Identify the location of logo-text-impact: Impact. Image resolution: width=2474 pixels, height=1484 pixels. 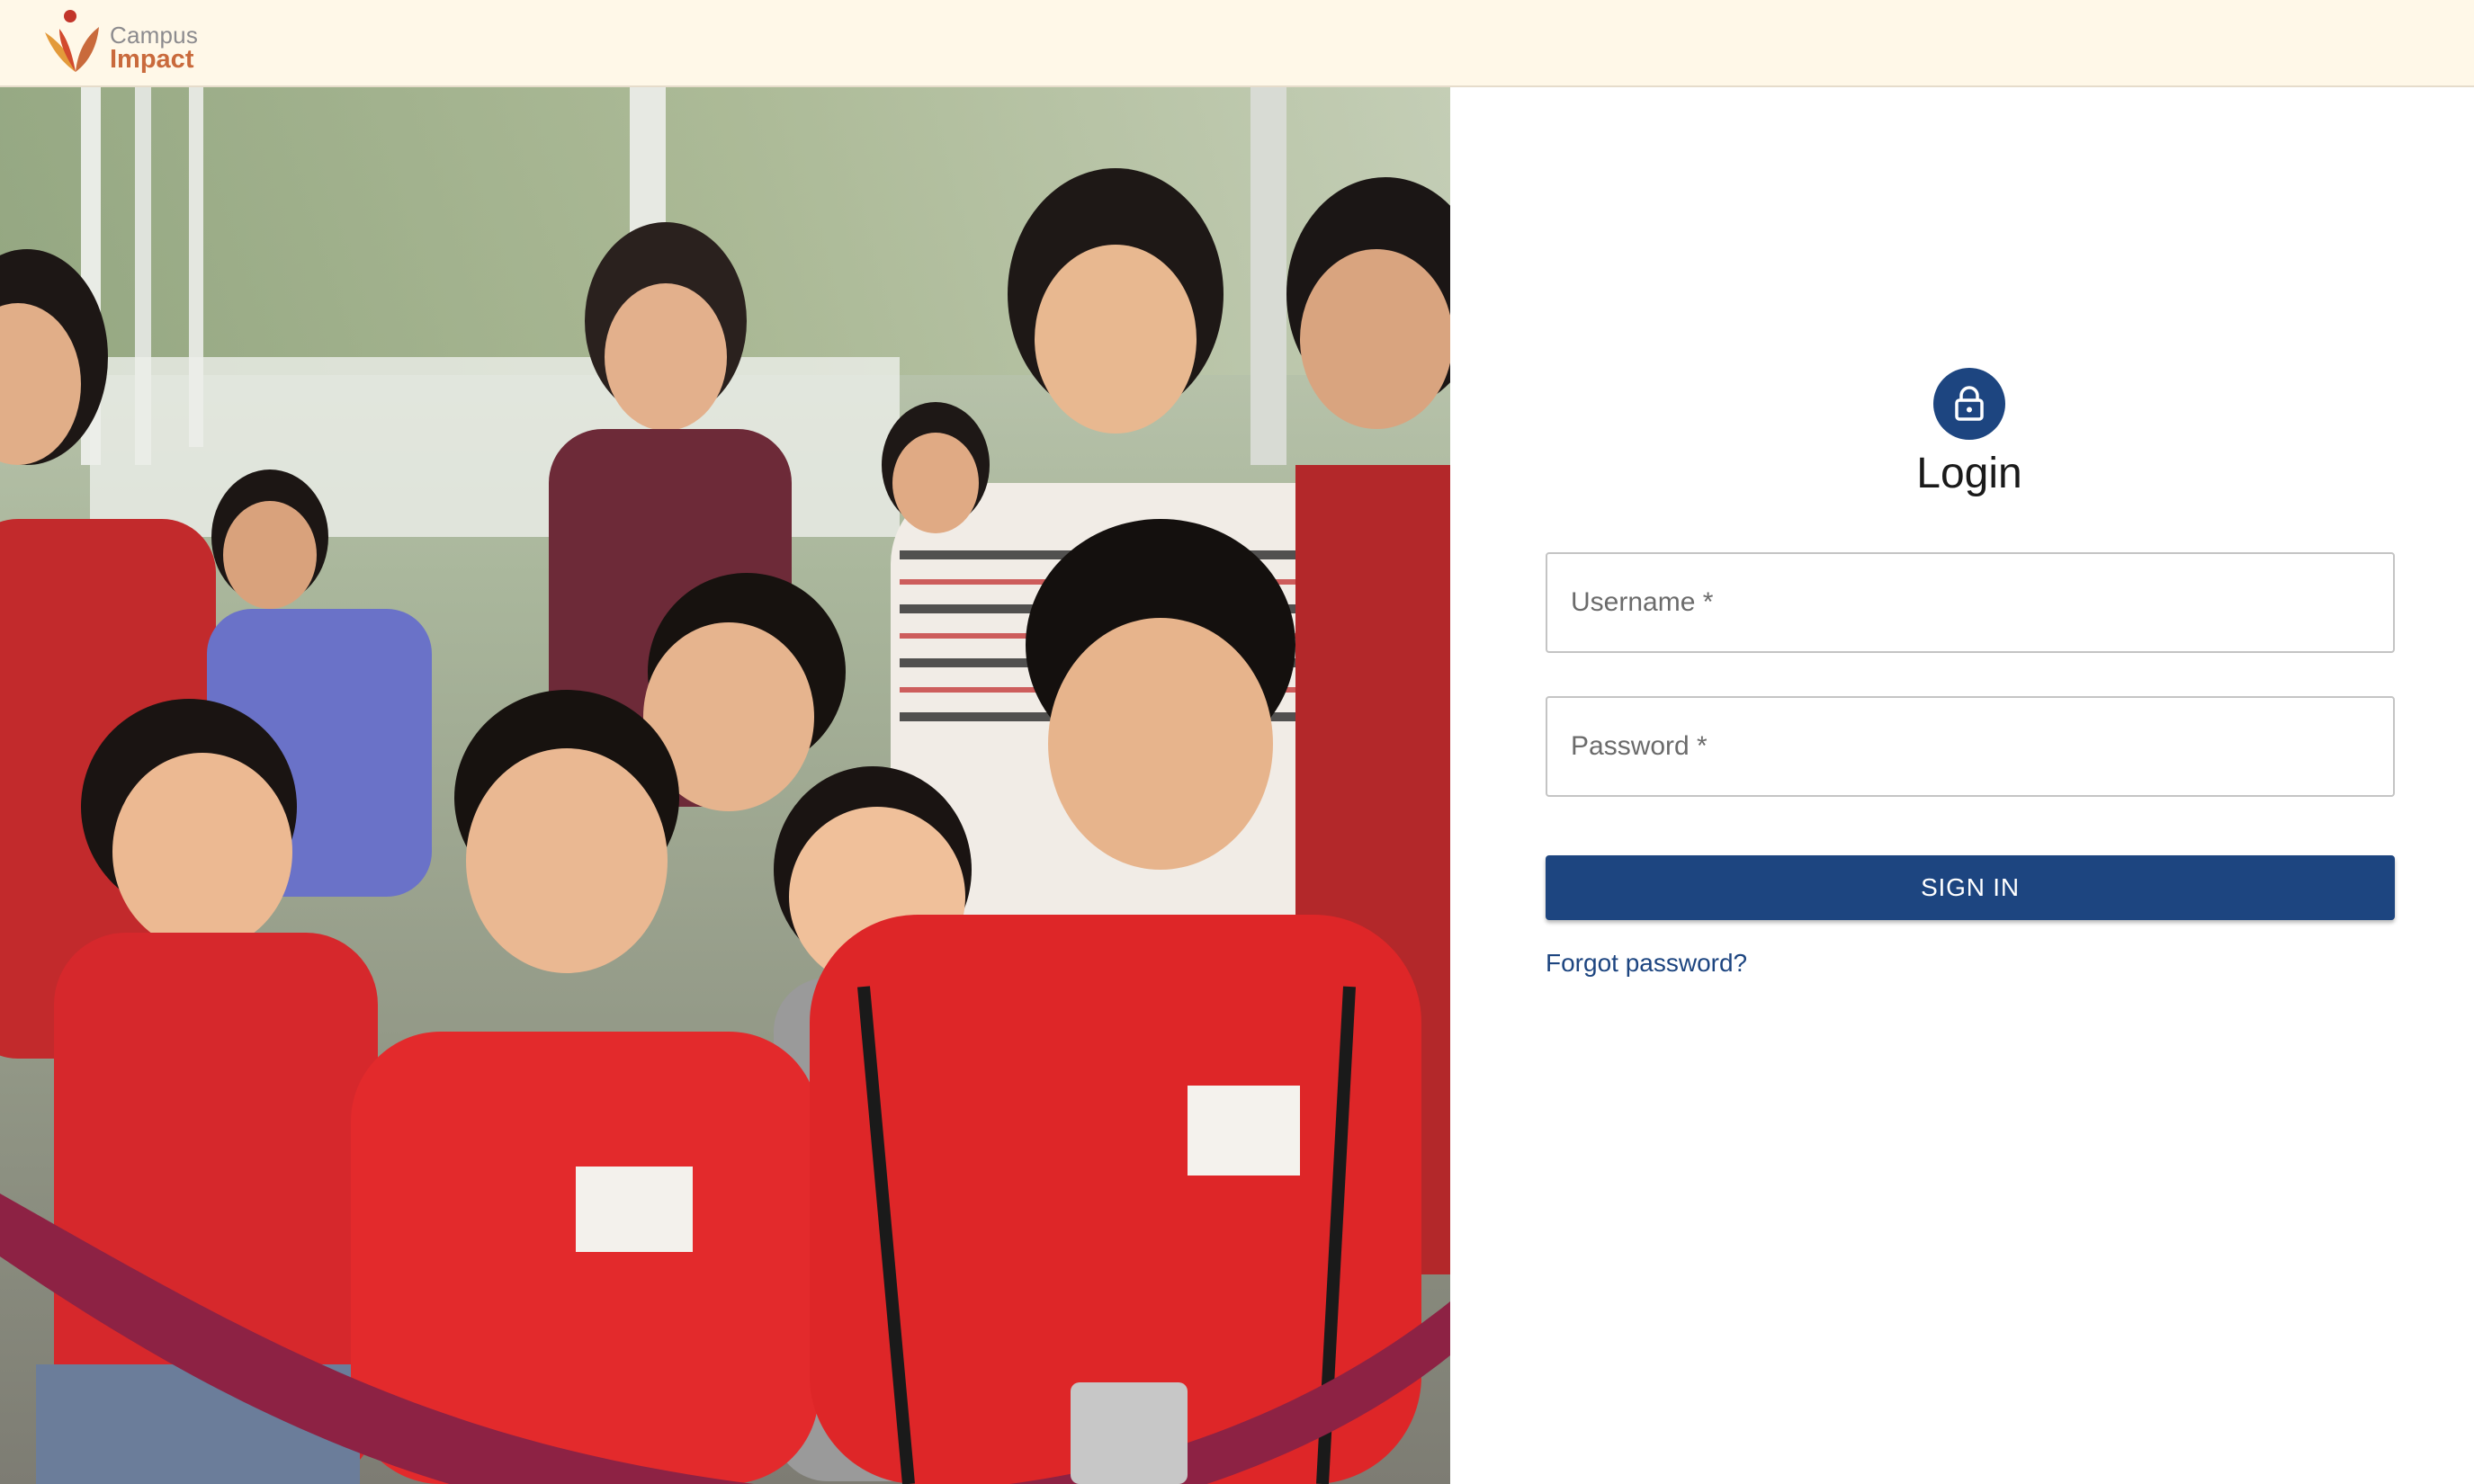
(152, 59).